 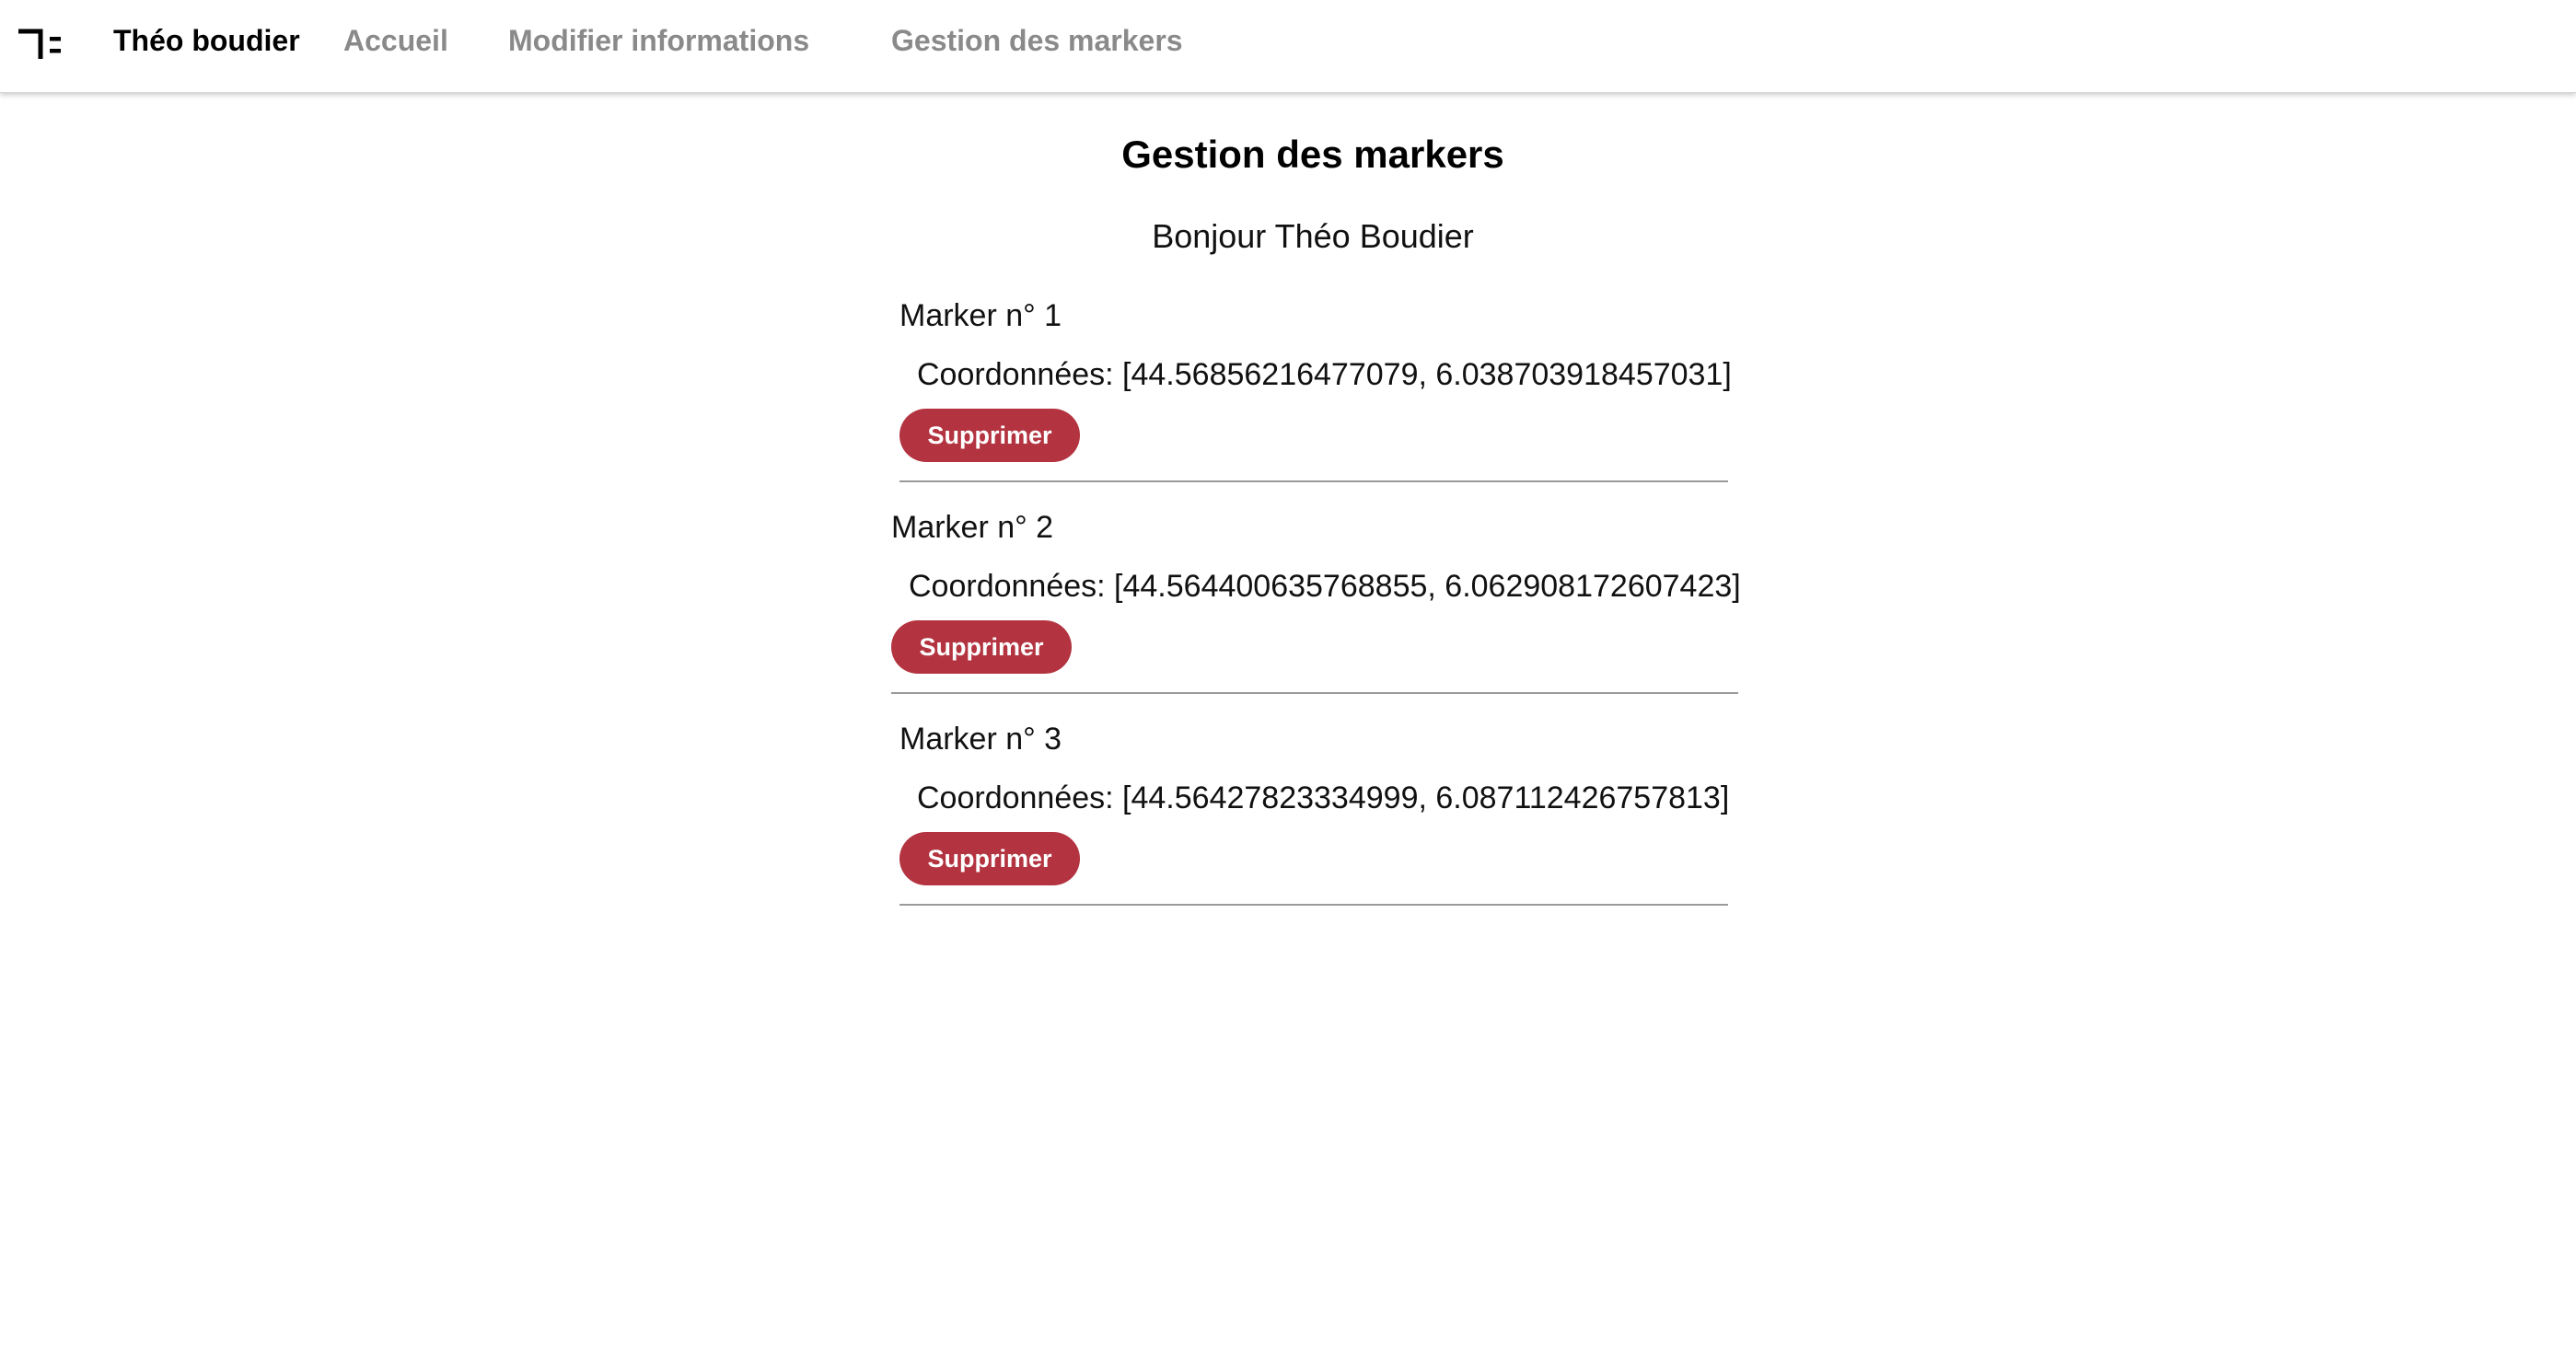 I want to click on brand-name: Théo boudier, so click(x=206, y=40).